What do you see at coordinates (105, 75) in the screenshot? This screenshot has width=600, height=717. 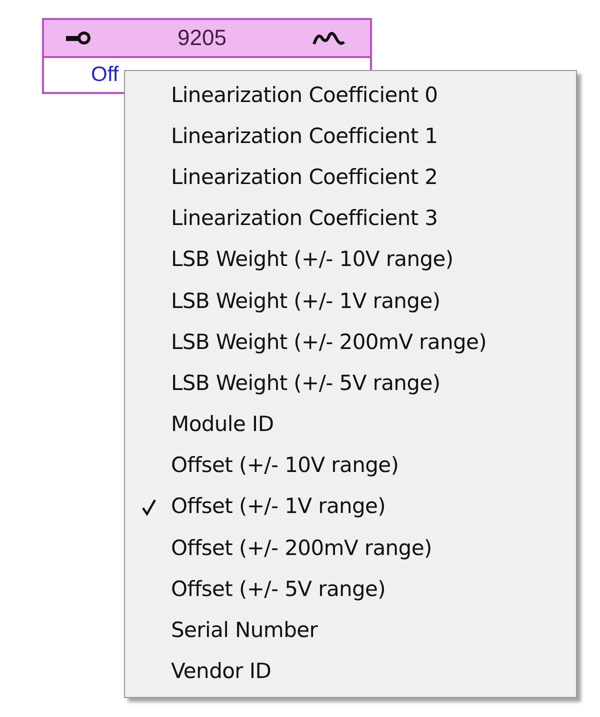 I see `property-name: Off` at bounding box center [105, 75].